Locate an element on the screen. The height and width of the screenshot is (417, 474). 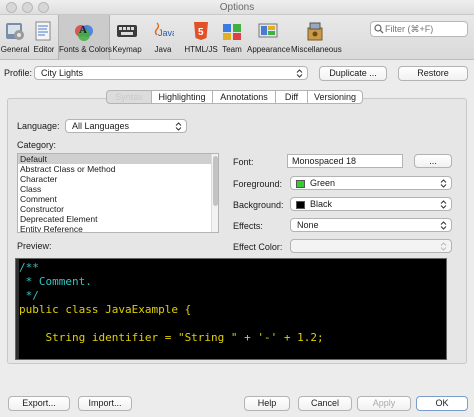
ok-button: OK is located at coordinates (442, 403).